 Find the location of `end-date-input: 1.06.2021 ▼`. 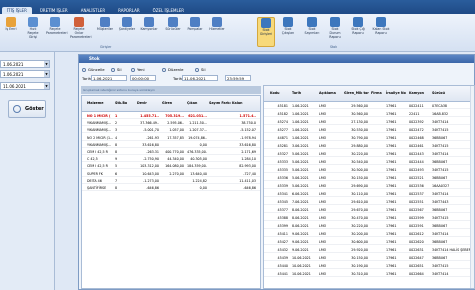

end-date-input: 1.06.2021 ▼ is located at coordinates (25, 74).